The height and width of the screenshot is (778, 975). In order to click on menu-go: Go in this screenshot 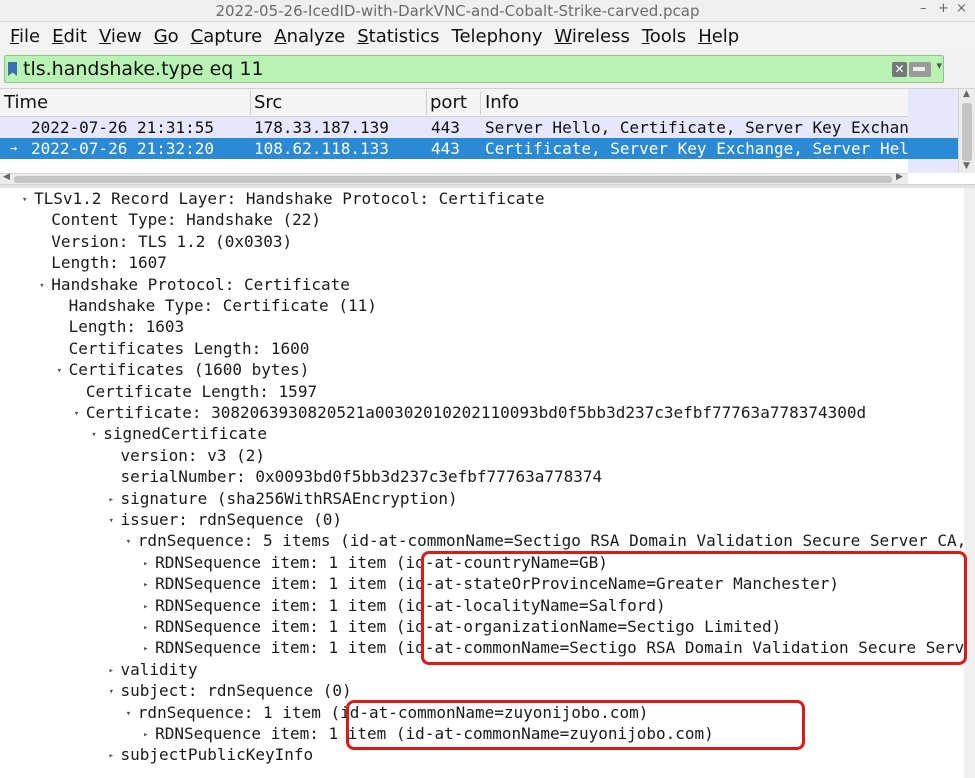, I will do `click(166, 36)`.